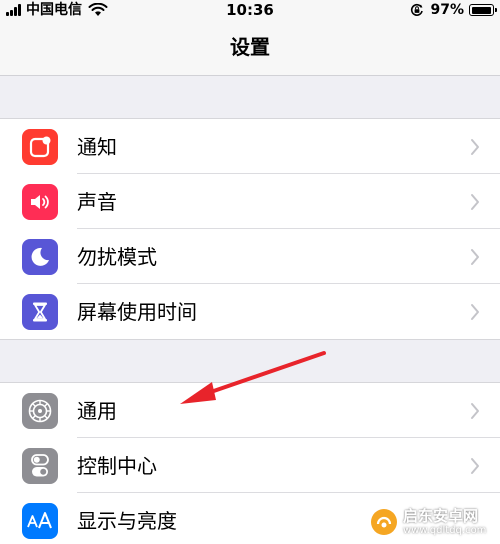 The height and width of the screenshot is (544, 500). What do you see at coordinates (40, 466) in the screenshot?
I see `toggles-icon` at bounding box center [40, 466].